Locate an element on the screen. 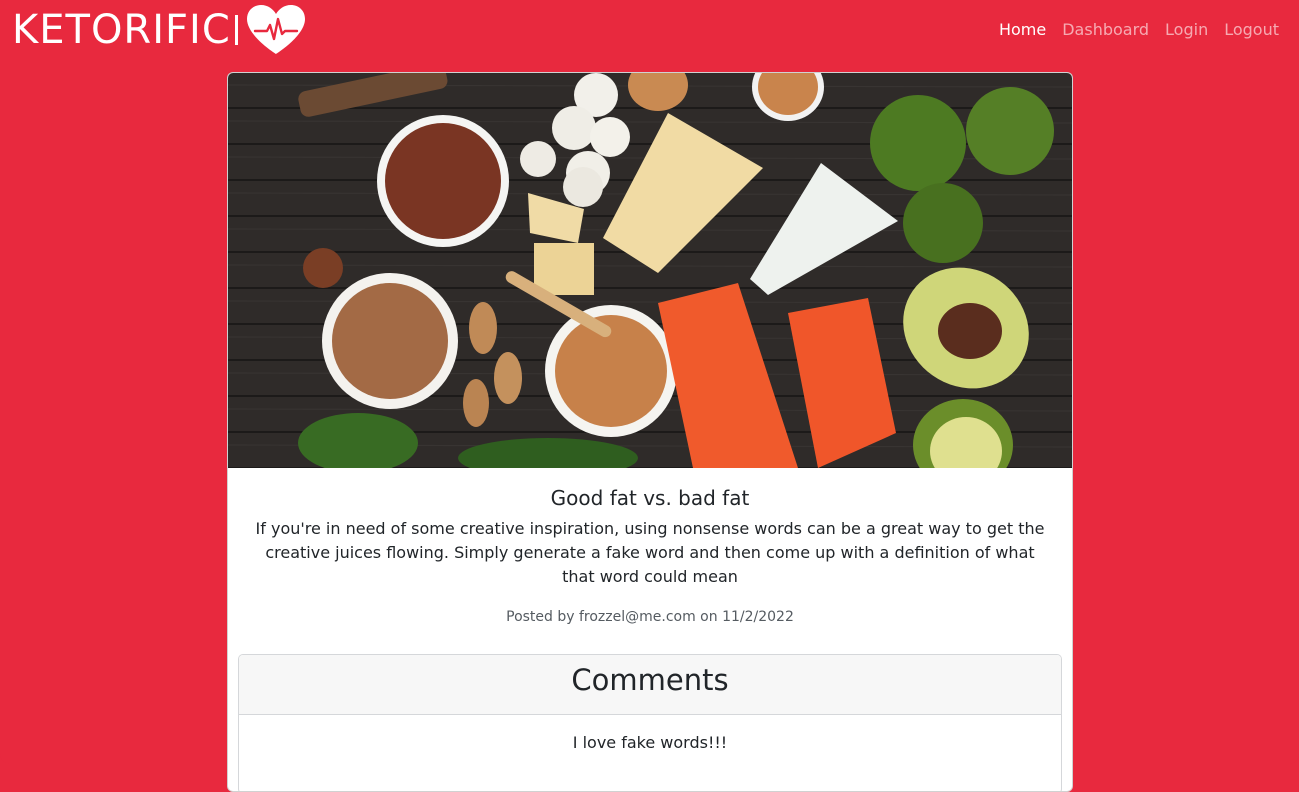 Image resolution: width=1299 pixels, height=792 pixels. heart-pulse-icon is located at coordinates (275, 29).